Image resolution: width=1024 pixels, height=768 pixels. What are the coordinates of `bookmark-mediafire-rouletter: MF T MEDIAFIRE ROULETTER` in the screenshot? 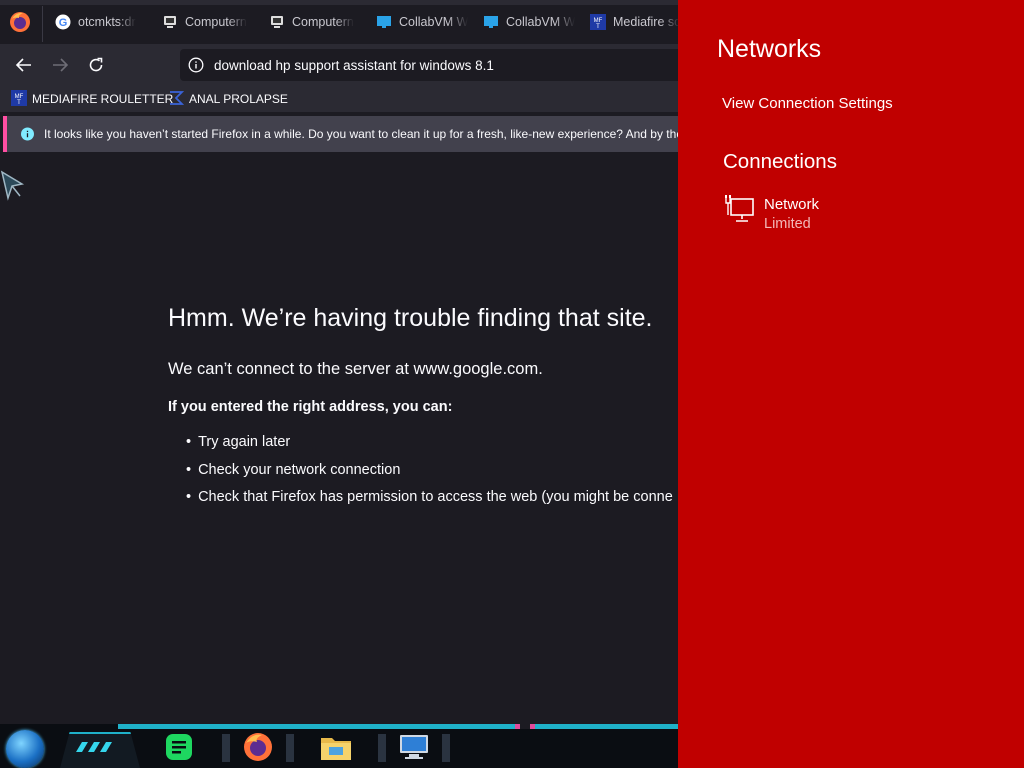 It's located at (92, 99).